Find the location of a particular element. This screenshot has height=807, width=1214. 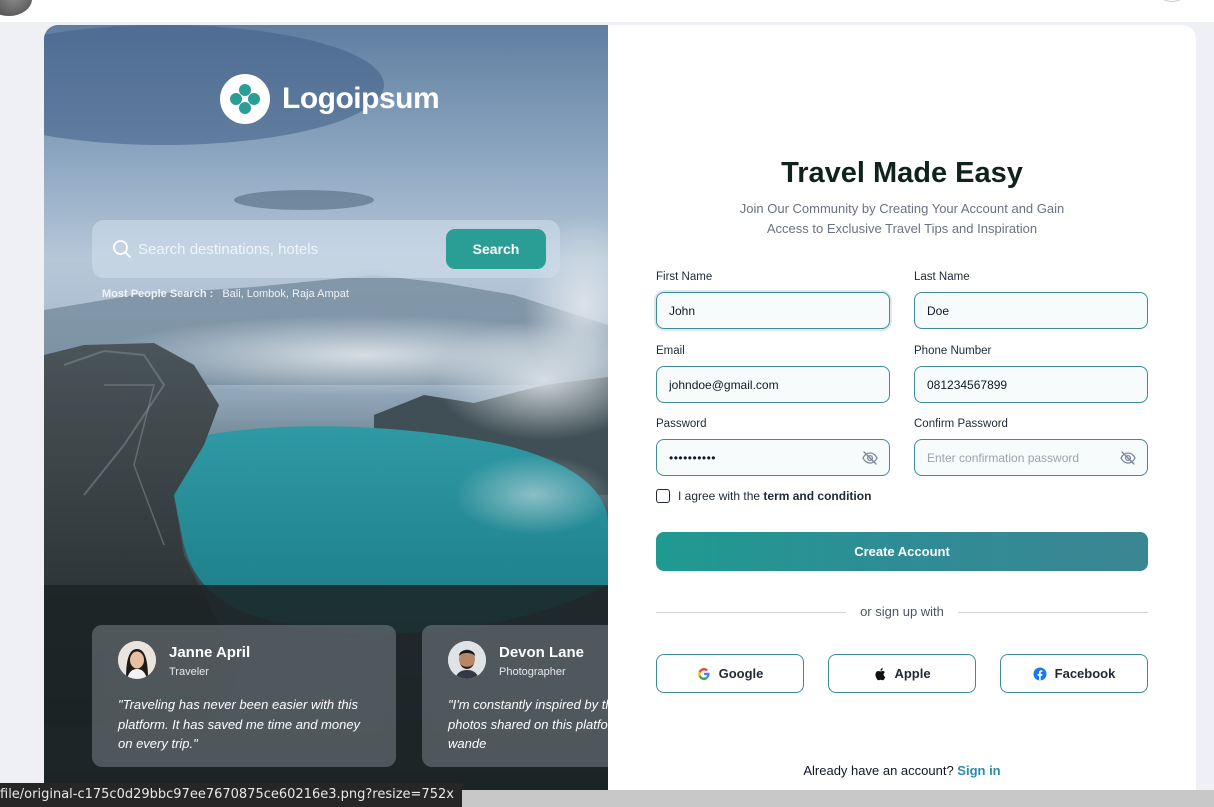

apple-signup-button: Apple is located at coordinates (902, 673).